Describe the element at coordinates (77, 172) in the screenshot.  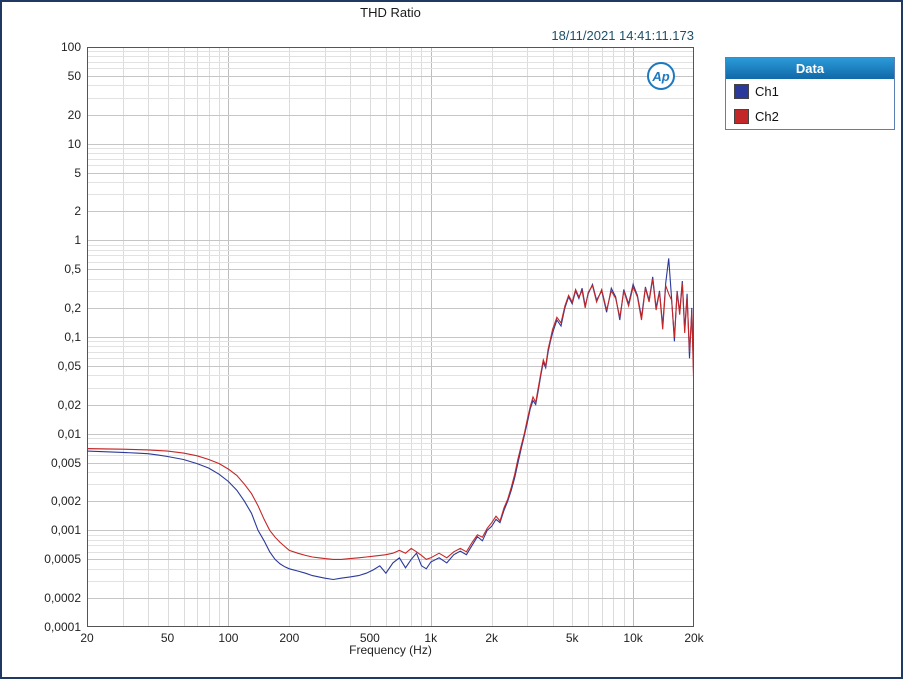
I see `y-tick-label: 5` at that location.